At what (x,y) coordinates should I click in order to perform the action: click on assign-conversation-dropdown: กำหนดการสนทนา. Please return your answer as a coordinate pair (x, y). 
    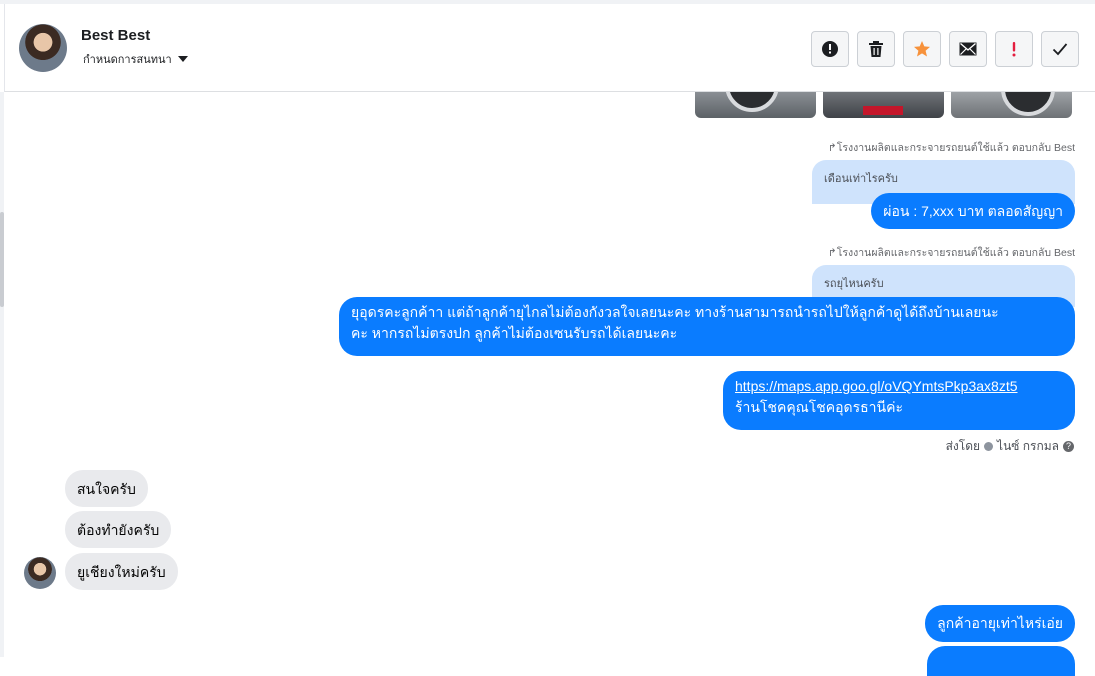
    Looking at the image, I should click on (135, 59).